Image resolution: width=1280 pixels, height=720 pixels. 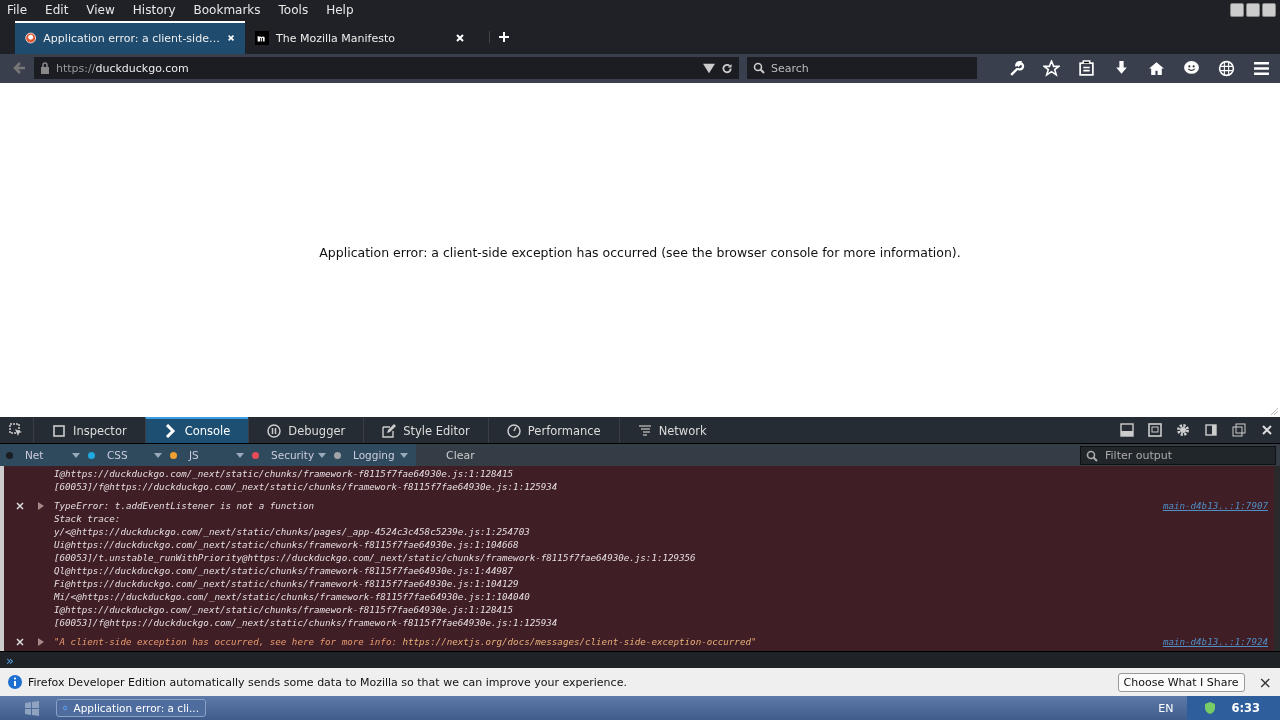 I want to click on menu-item: Help, so click(x=340, y=10).